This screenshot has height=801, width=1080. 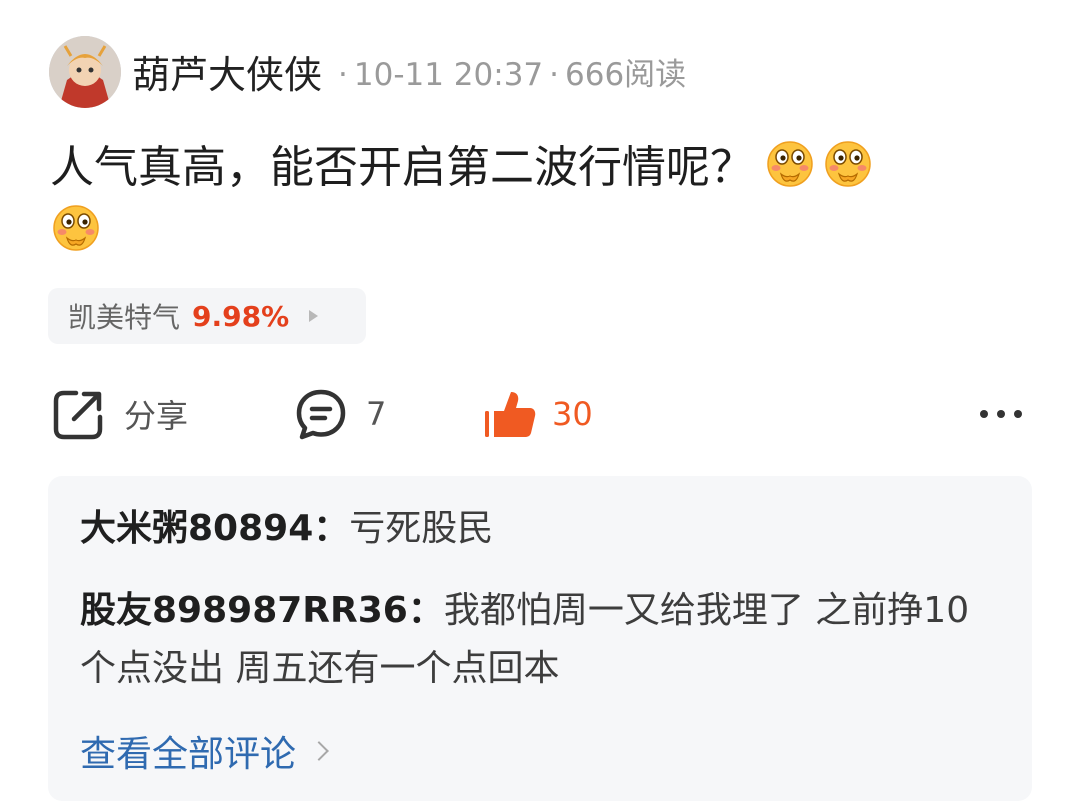 I want to click on comment-icon, so click(x=321, y=414).